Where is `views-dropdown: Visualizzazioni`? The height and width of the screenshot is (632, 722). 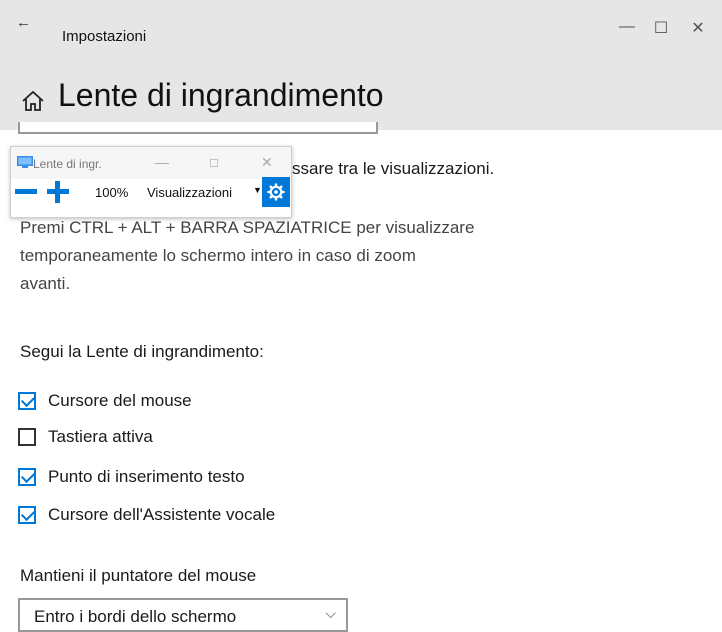
views-dropdown: Visualizzazioni is located at coordinates (189, 192).